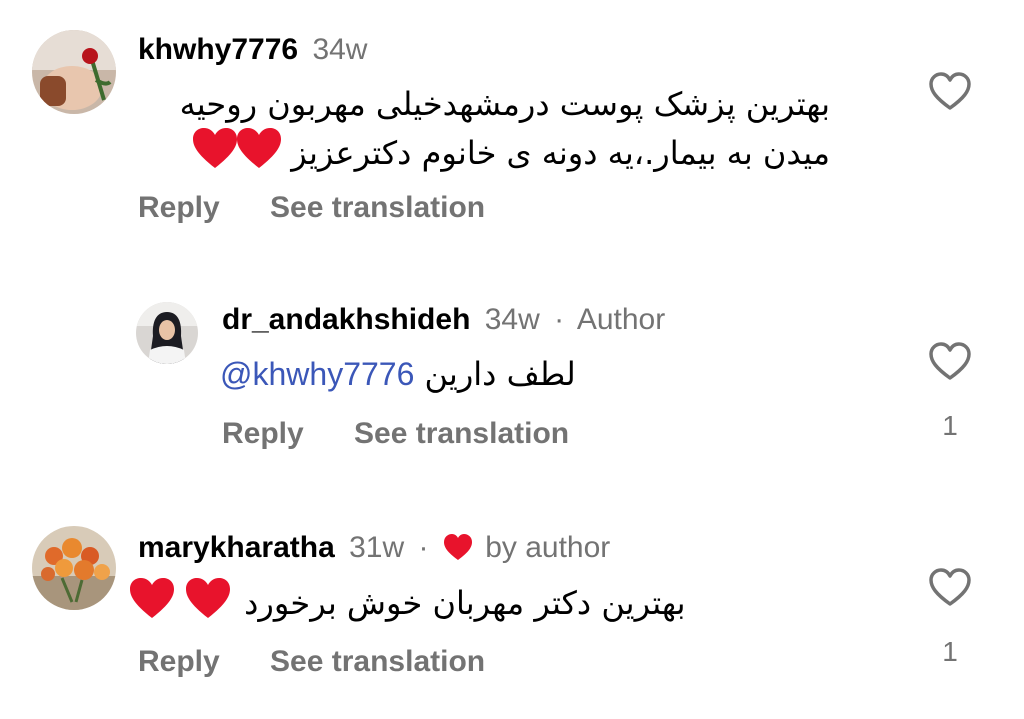 The height and width of the screenshot is (719, 1024). What do you see at coordinates (377, 547) in the screenshot?
I see `timestamp: 31w` at bounding box center [377, 547].